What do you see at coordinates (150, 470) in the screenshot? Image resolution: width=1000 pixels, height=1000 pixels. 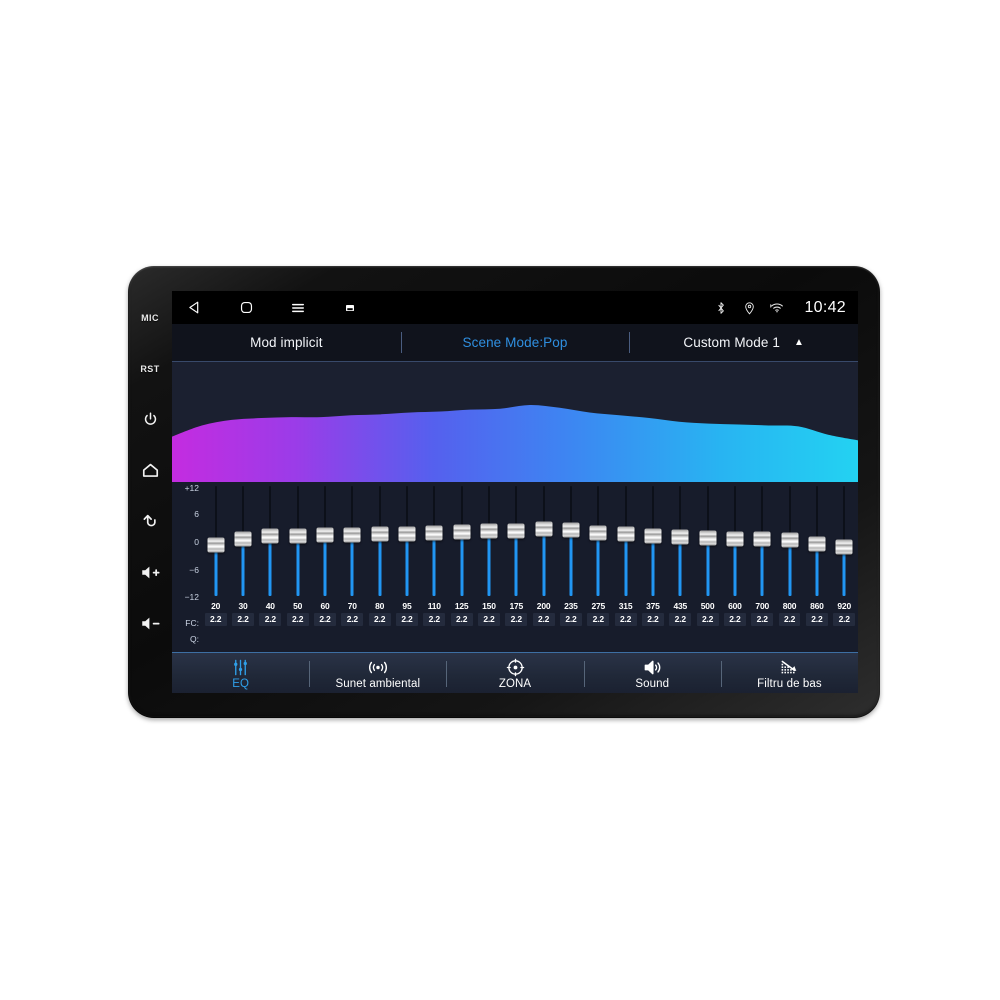 I see `hw-home-button` at bounding box center [150, 470].